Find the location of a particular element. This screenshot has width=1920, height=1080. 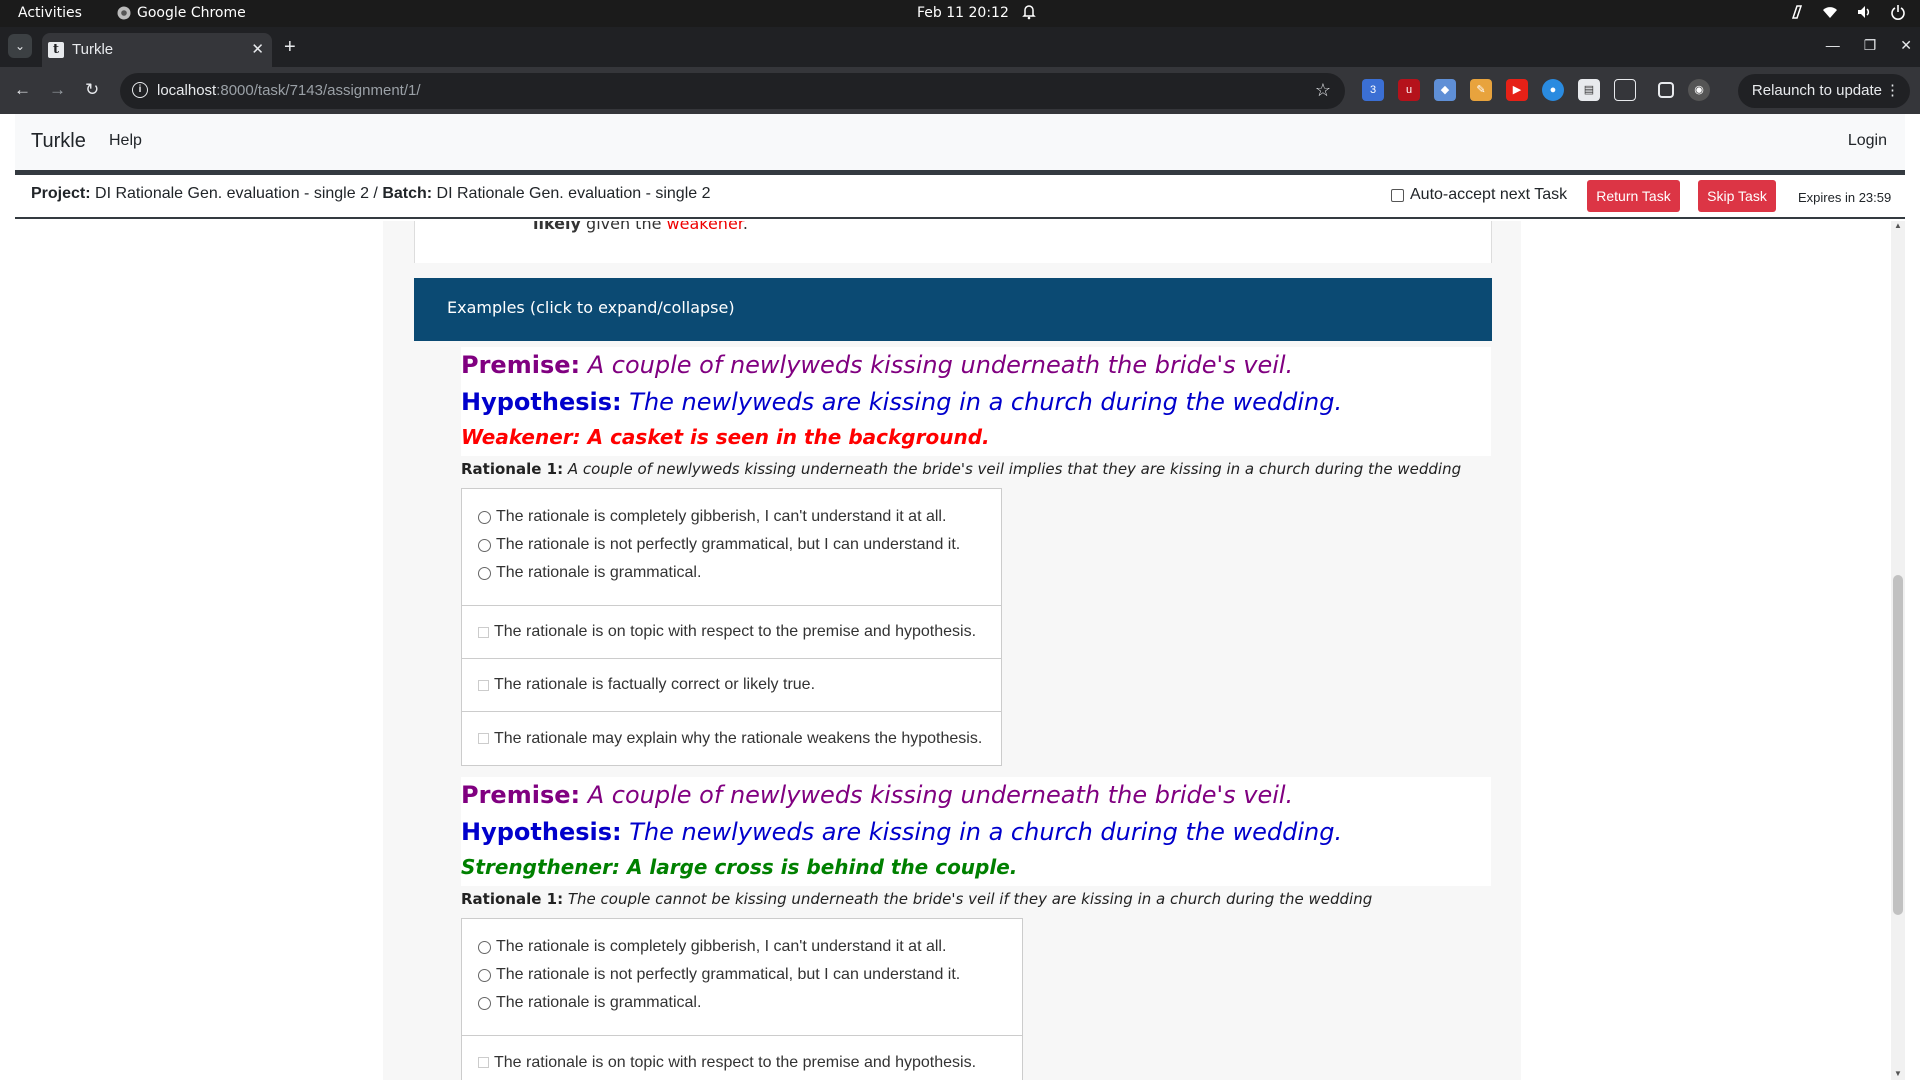

extension-bird-icon: ● is located at coordinates (1553, 90).